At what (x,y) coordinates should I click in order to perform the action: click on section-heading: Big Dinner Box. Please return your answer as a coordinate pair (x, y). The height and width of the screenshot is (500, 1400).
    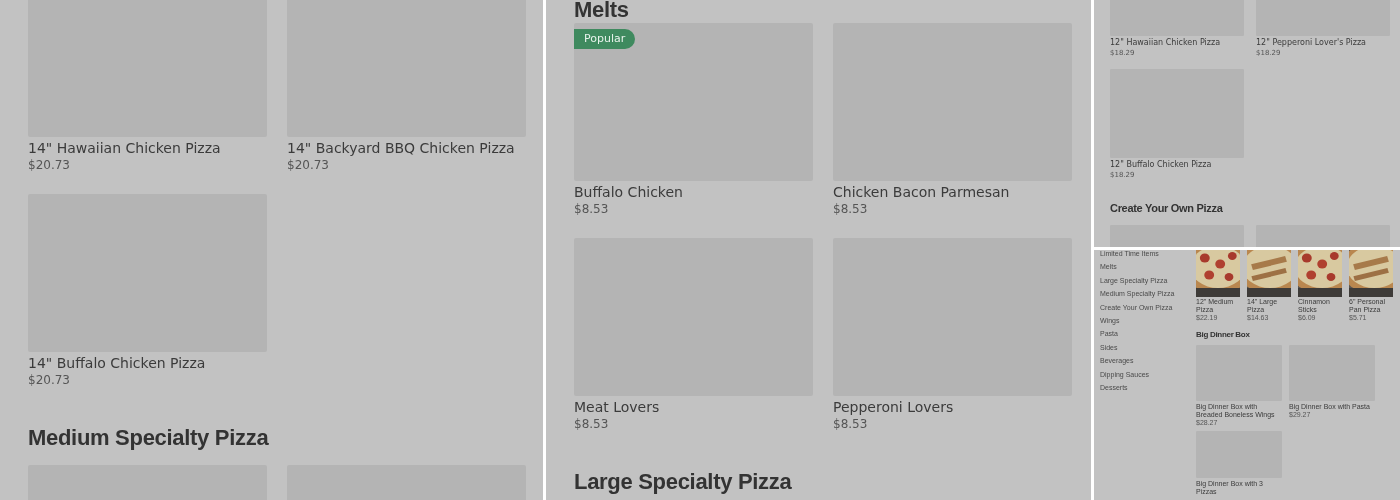
    Looking at the image, I should click on (1223, 335).